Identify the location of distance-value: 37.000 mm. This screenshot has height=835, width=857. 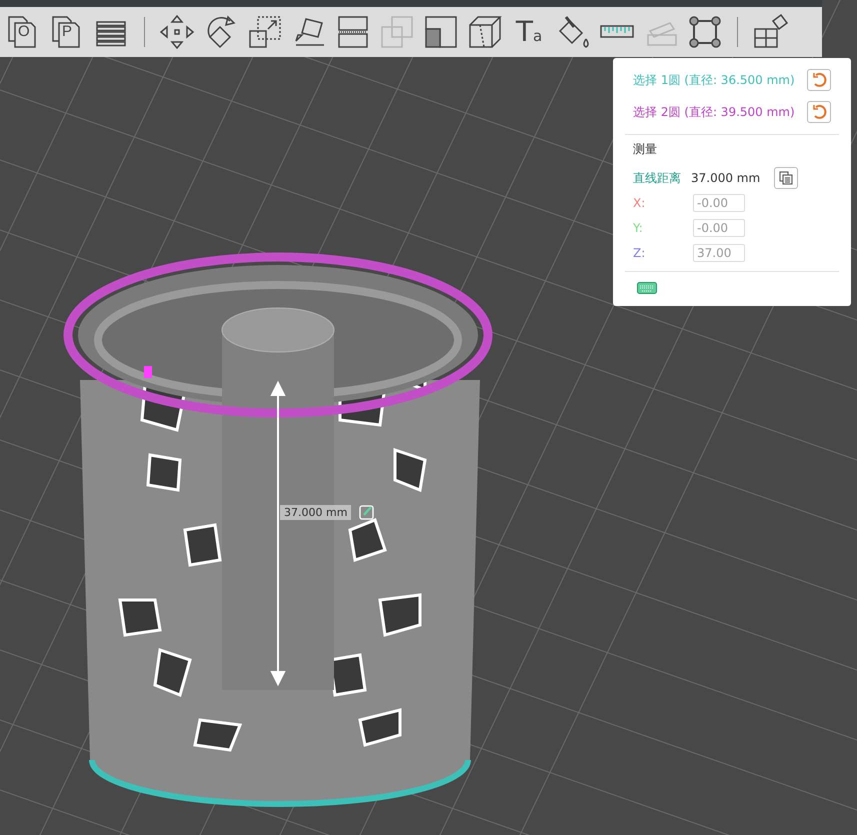
(725, 178).